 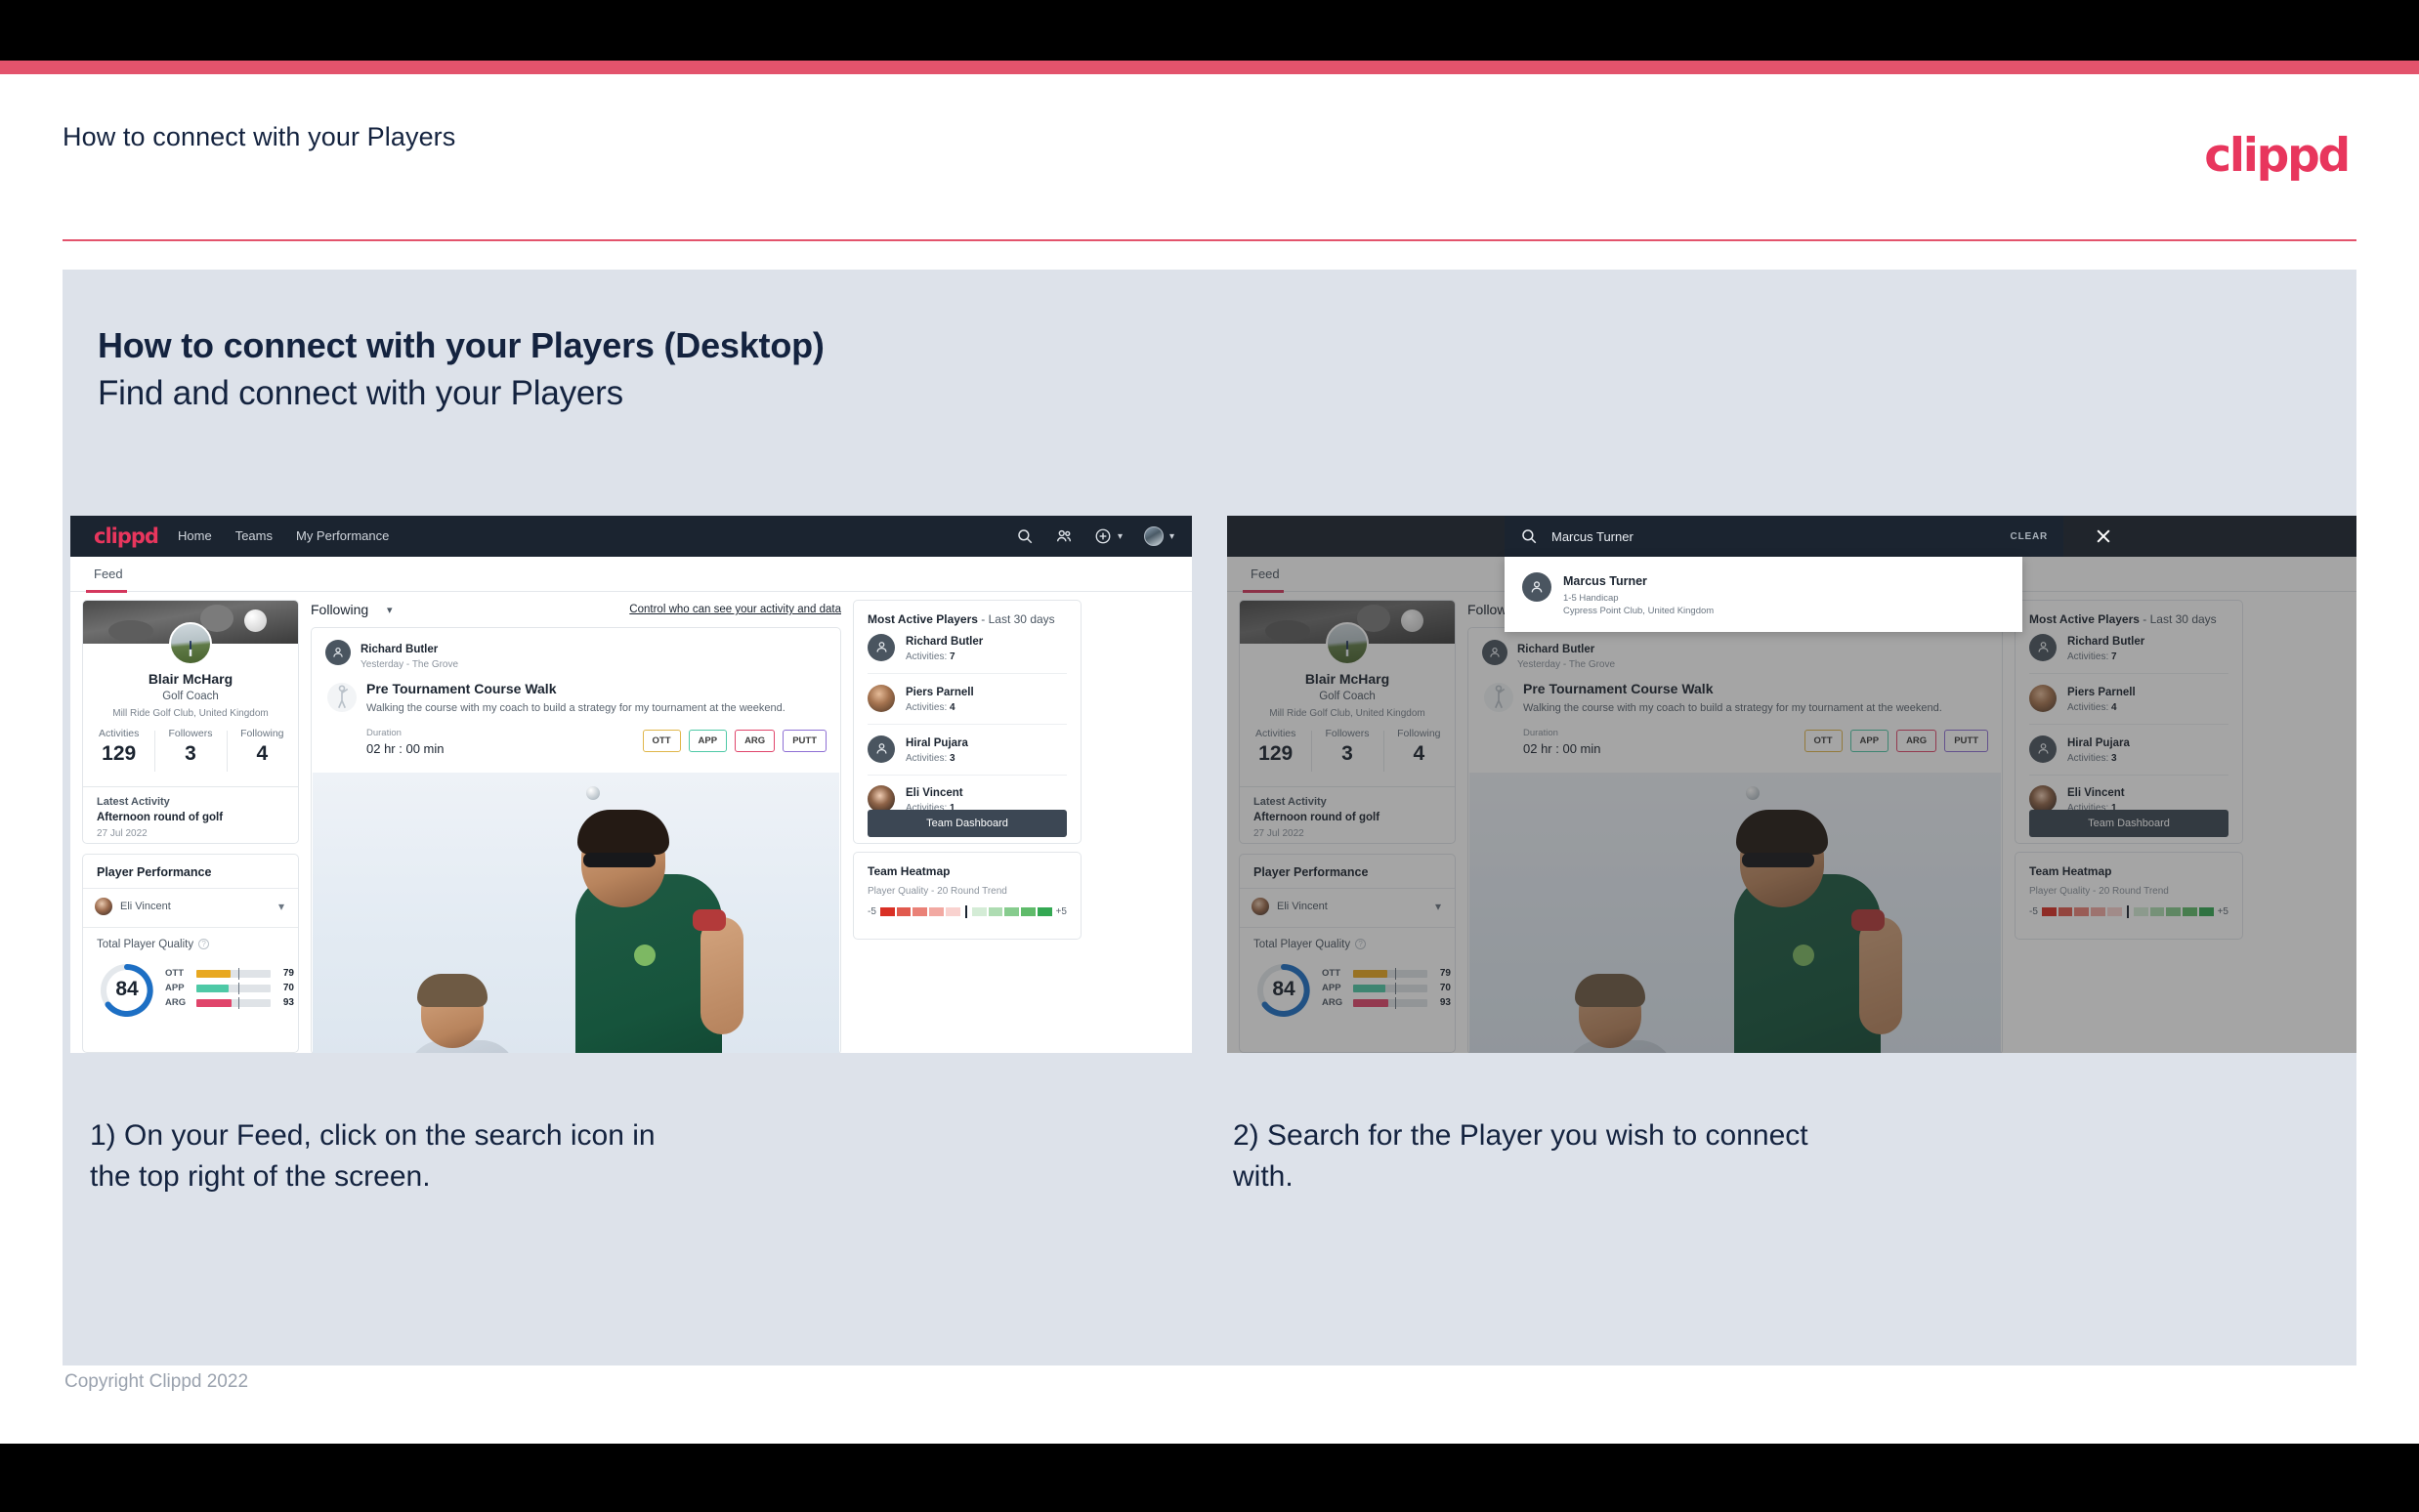 I want to click on stat-label: Activities, so click(x=119, y=733).